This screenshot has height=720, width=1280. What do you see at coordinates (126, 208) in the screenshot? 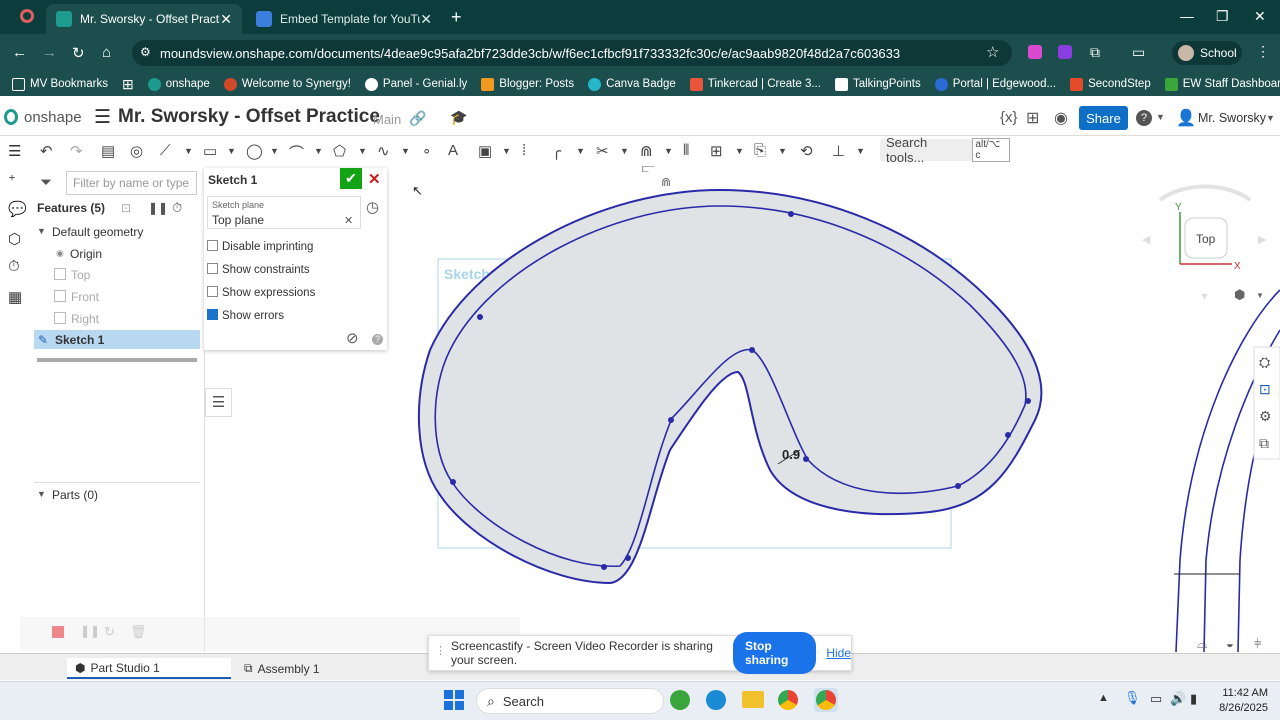
I see `folder-icon: ⊡` at bounding box center [126, 208].